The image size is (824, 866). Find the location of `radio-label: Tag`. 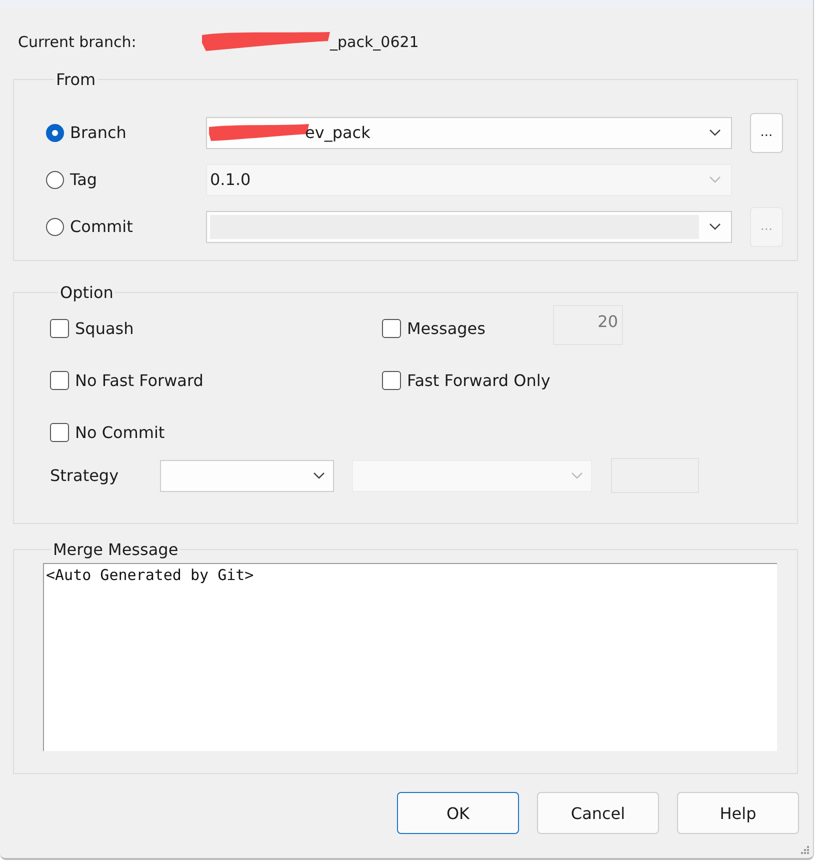

radio-label: Tag is located at coordinates (84, 179).